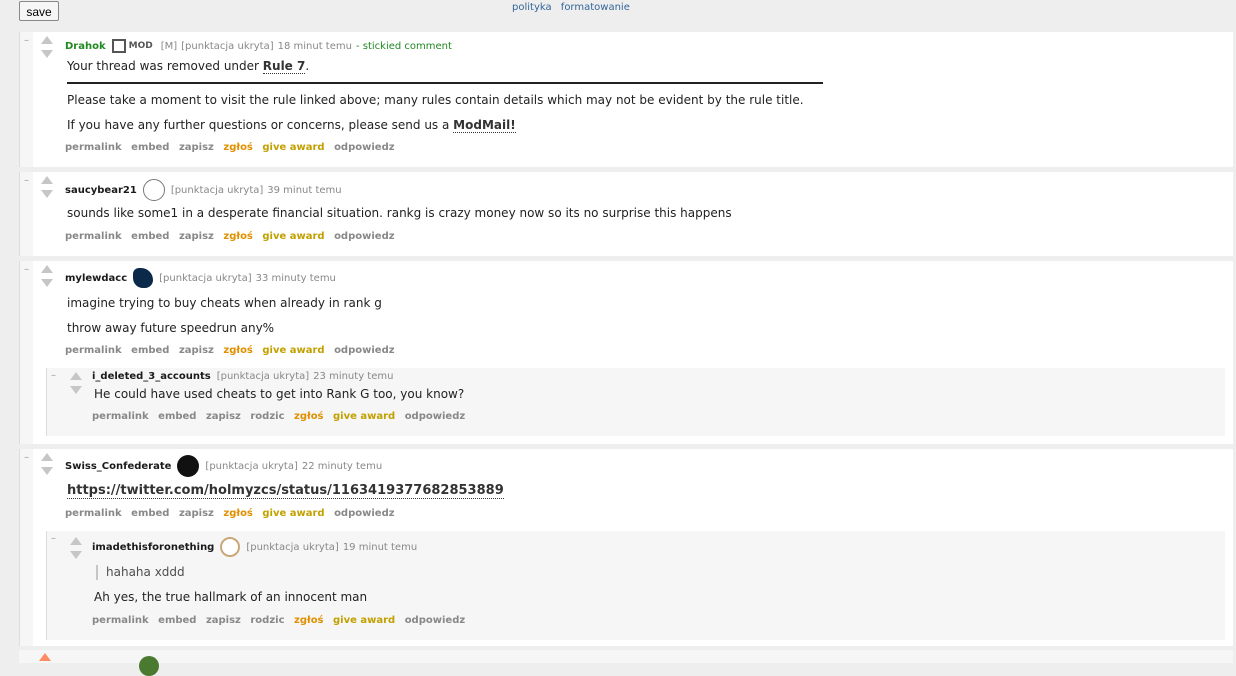 The image size is (1236, 676). What do you see at coordinates (151, 376) in the screenshot?
I see `author-link: i_deleted_3_accounts` at bounding box center [151, 376].